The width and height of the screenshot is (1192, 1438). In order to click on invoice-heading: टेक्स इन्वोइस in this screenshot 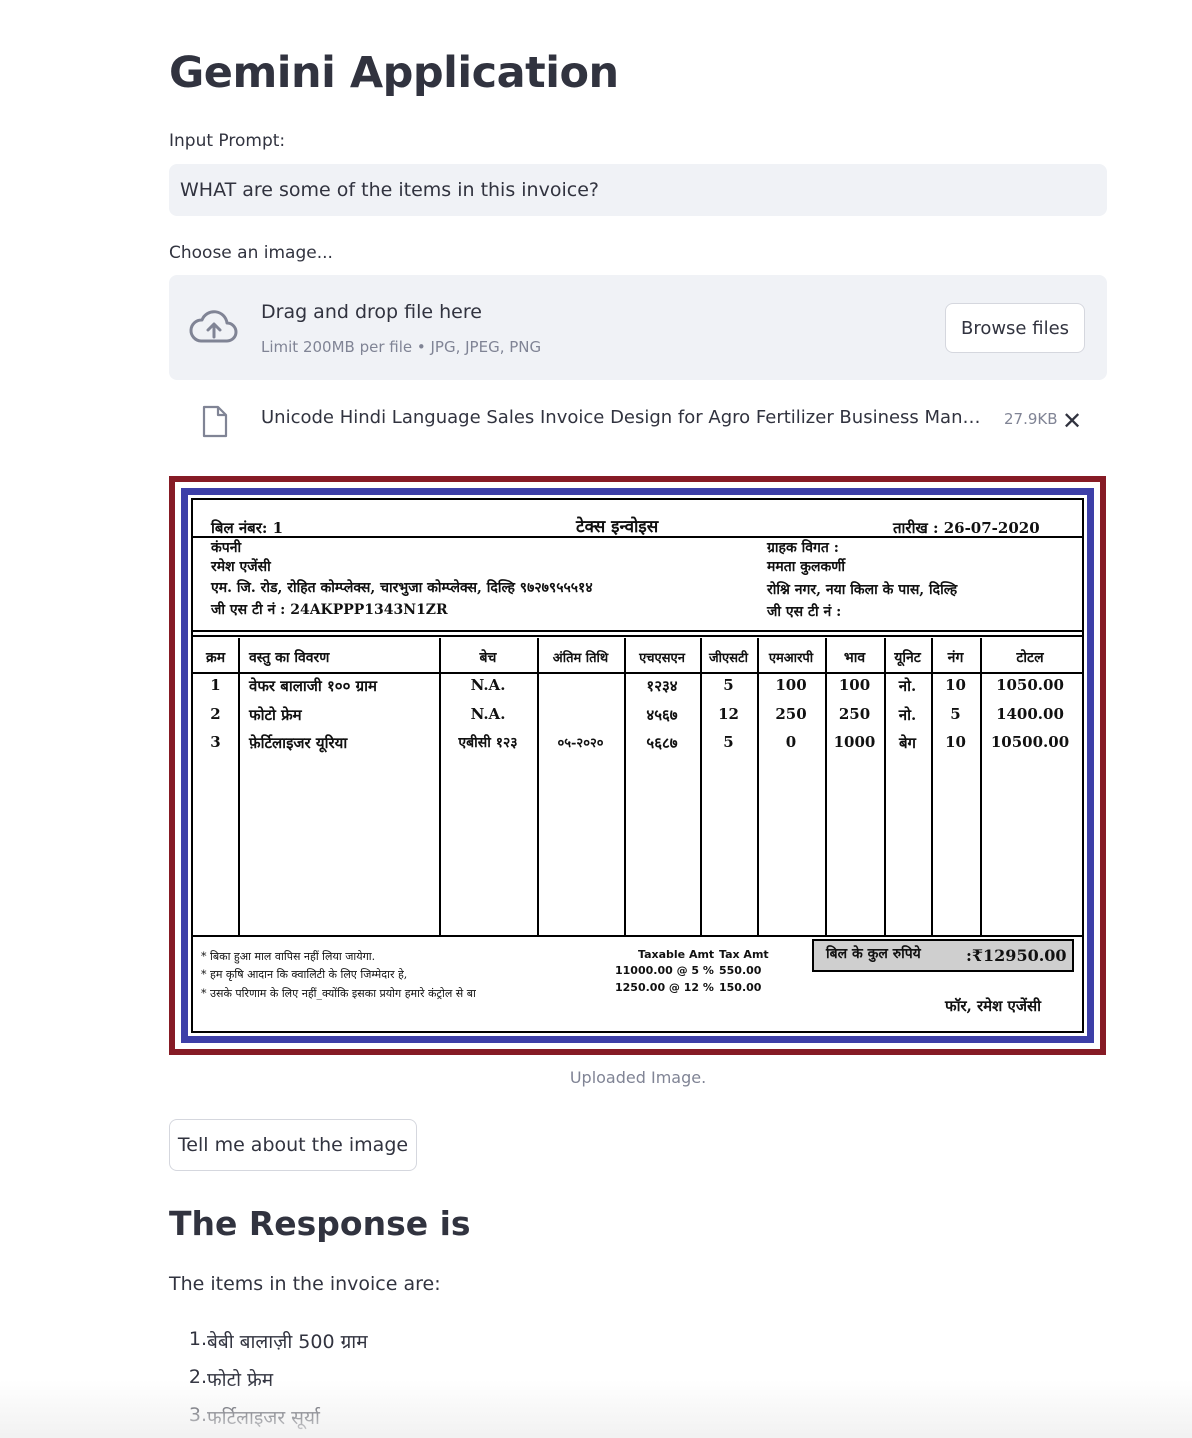, I will do `click(617, 527)`.